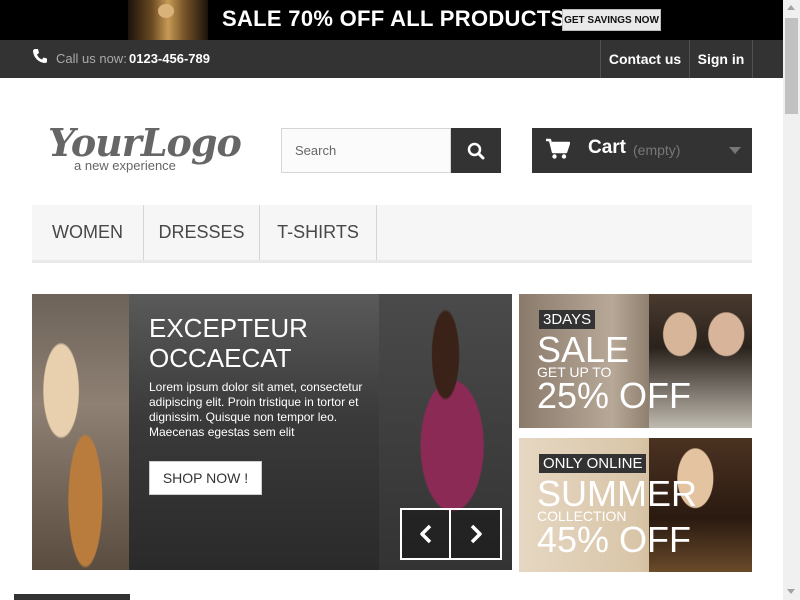  I want to click on slide-title: EXCEPTEUR OCCAECAT, so click(264, 343).